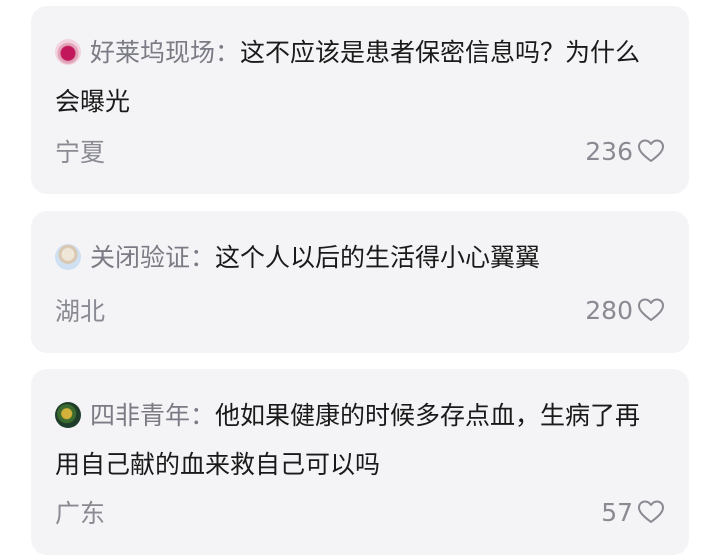 The width and height of the screenshot is (720, 558). I want to click on comment-meta: 宁夏 236, so click(360, 151).